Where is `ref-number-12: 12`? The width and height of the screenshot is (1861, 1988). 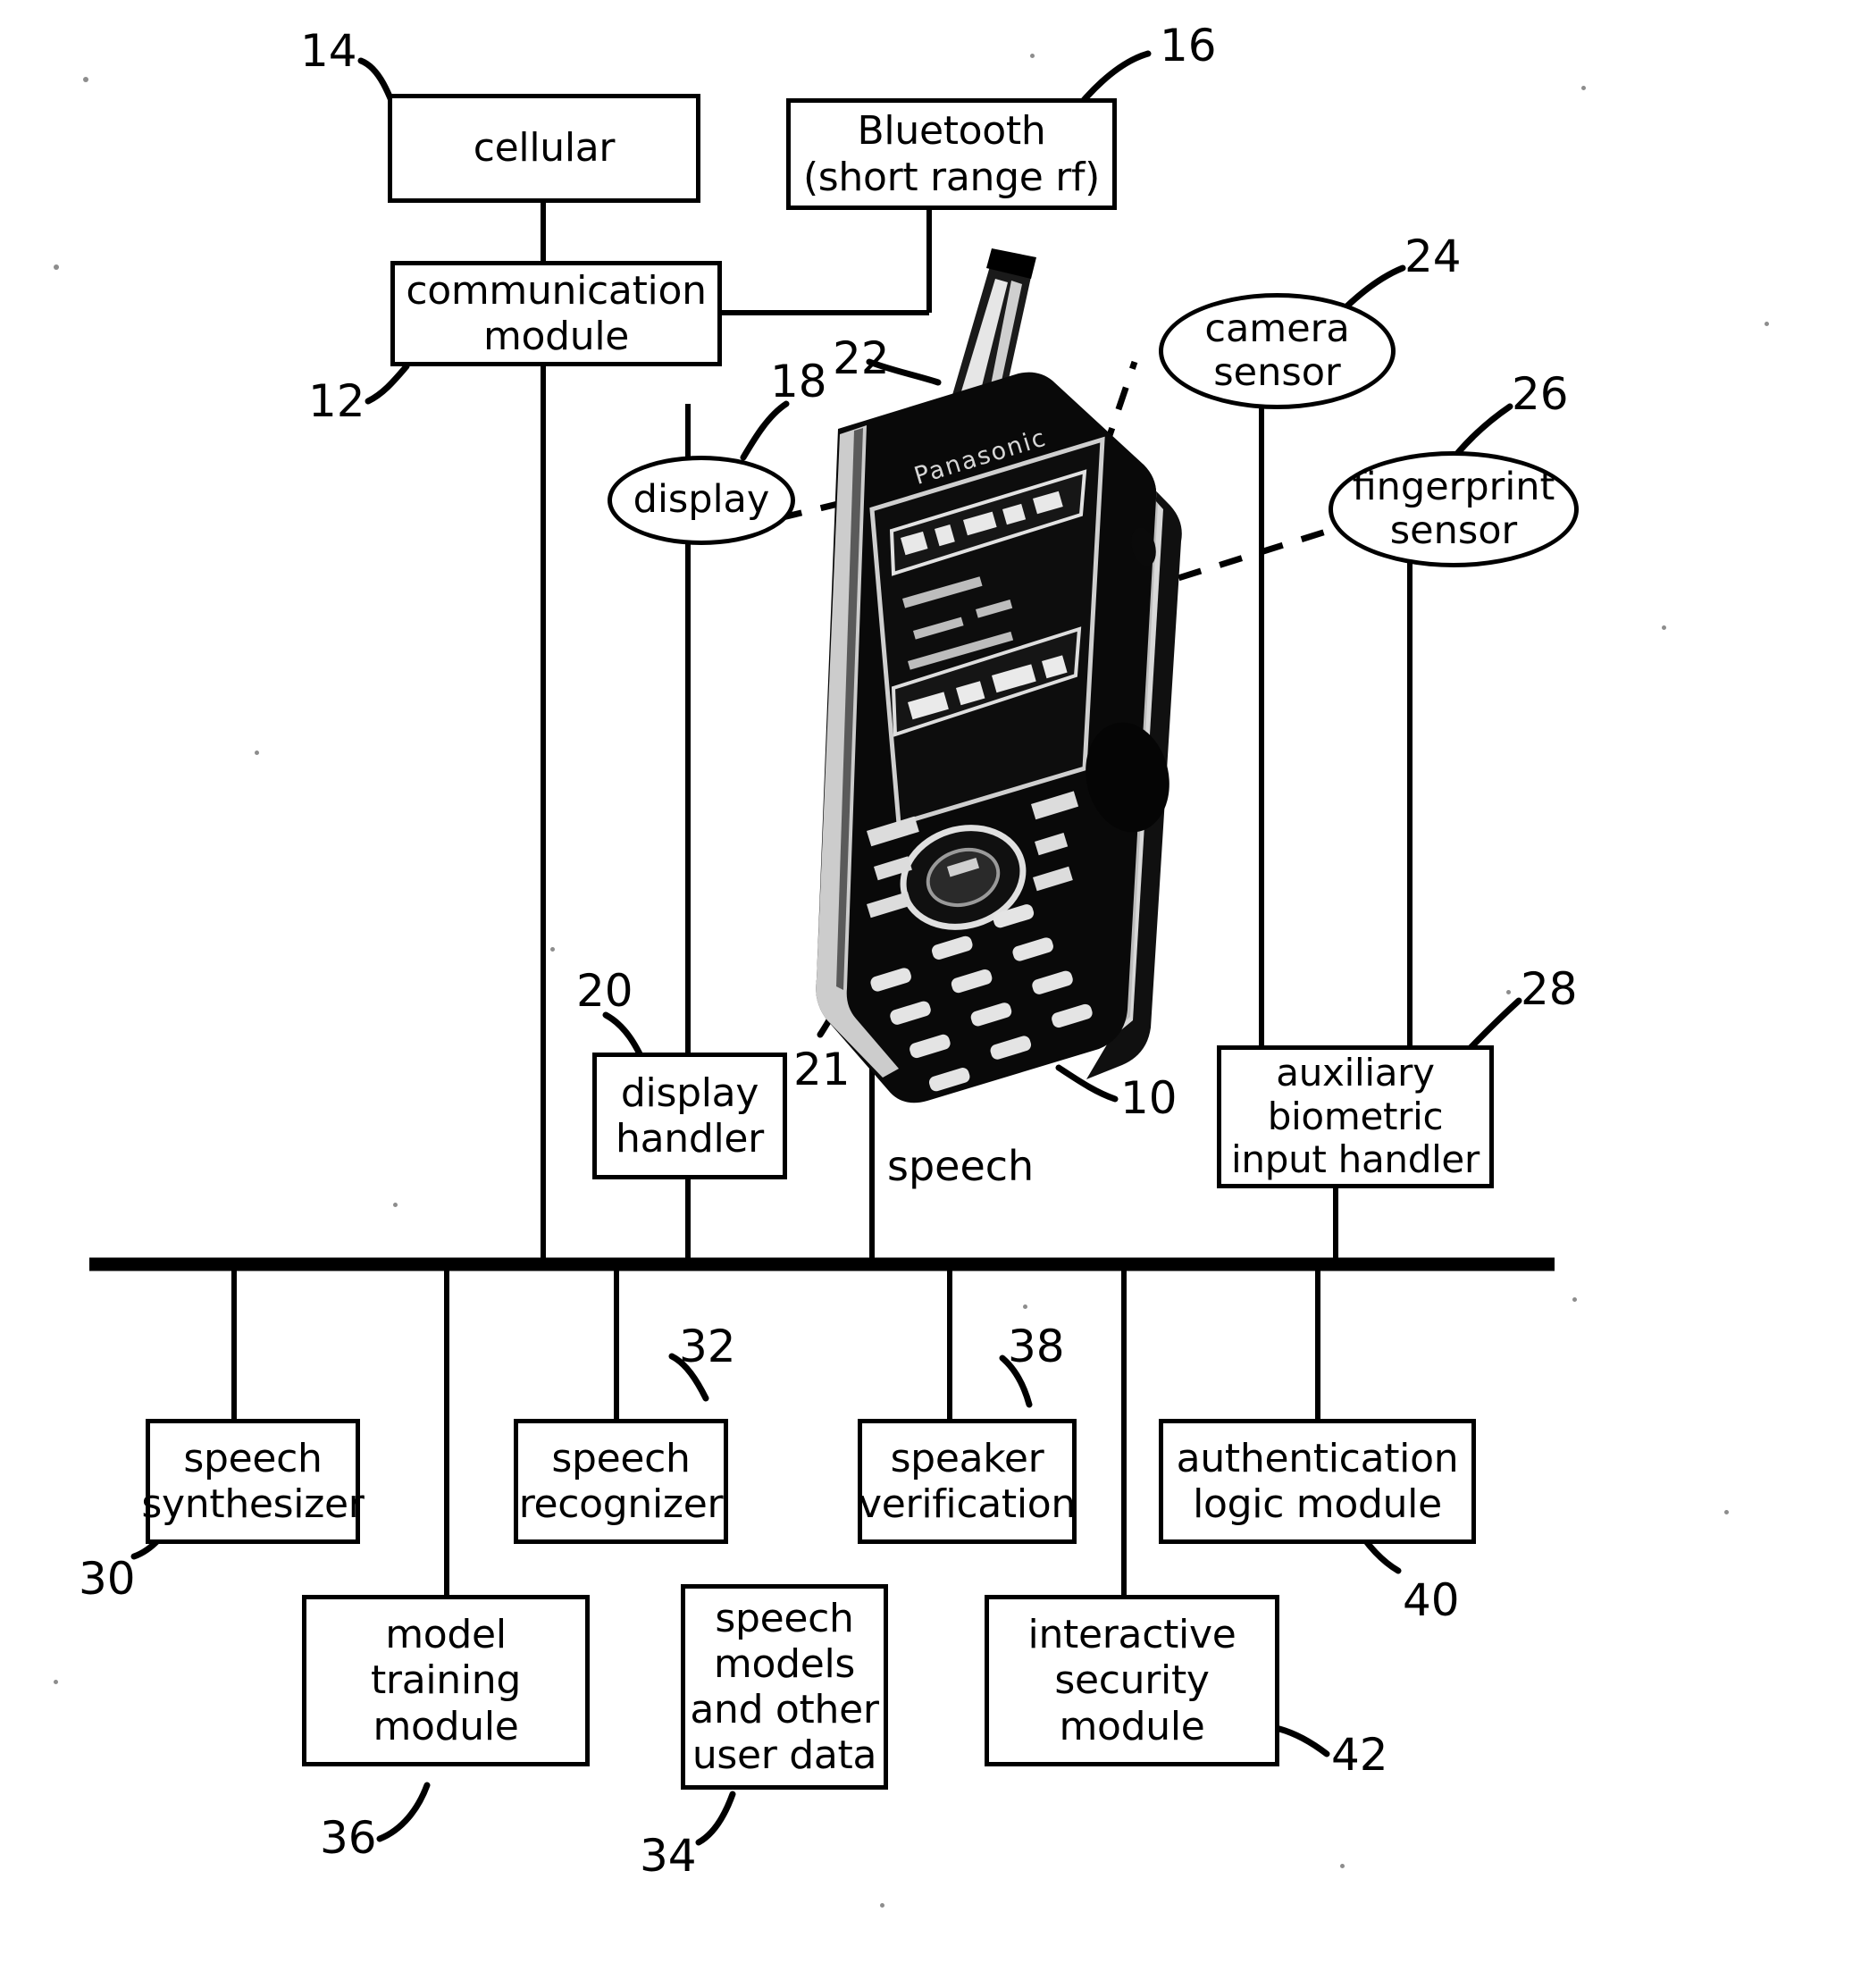
ref-number-12: 12 is located at coordinates (336, 401).